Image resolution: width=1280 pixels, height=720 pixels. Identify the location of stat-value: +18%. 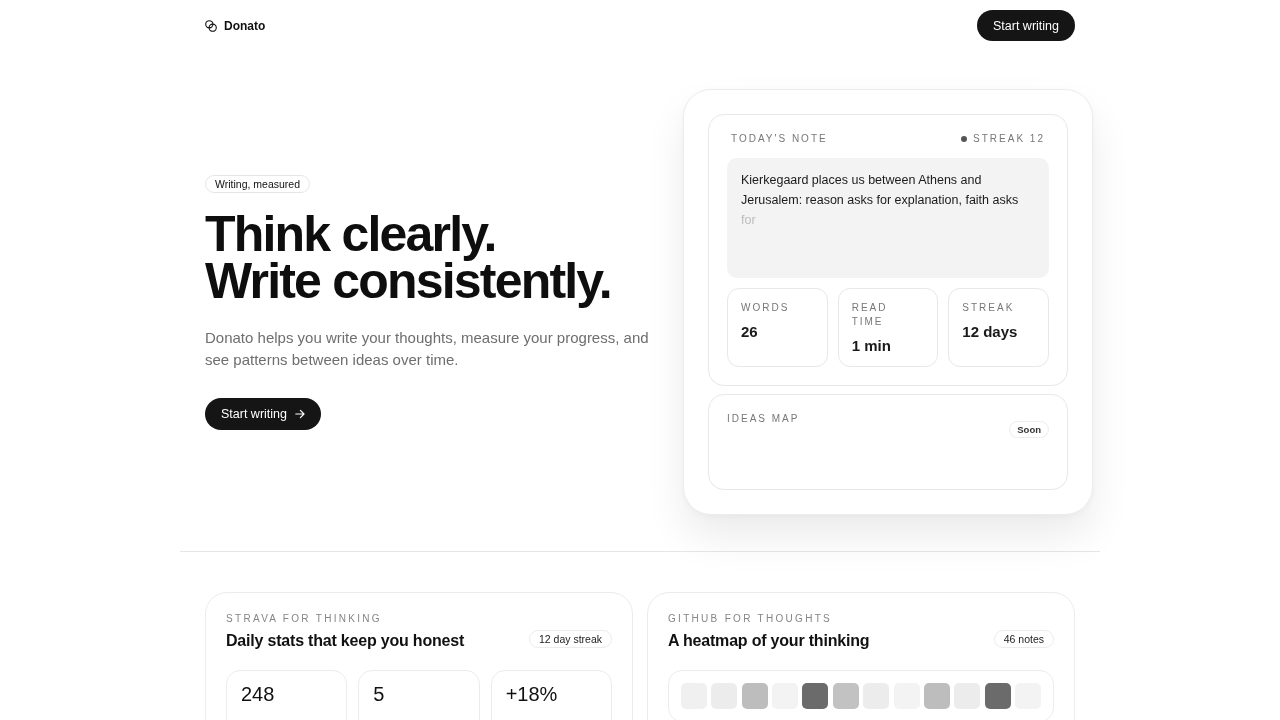
(531, 694).